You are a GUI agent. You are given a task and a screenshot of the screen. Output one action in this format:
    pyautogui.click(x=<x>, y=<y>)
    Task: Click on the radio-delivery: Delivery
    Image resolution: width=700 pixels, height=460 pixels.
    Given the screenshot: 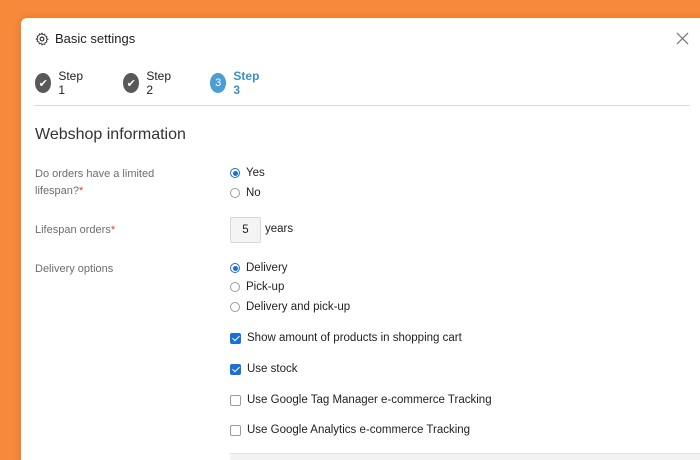 What is the action you would take?
    pyautogui.click(x=259, y=268)
    